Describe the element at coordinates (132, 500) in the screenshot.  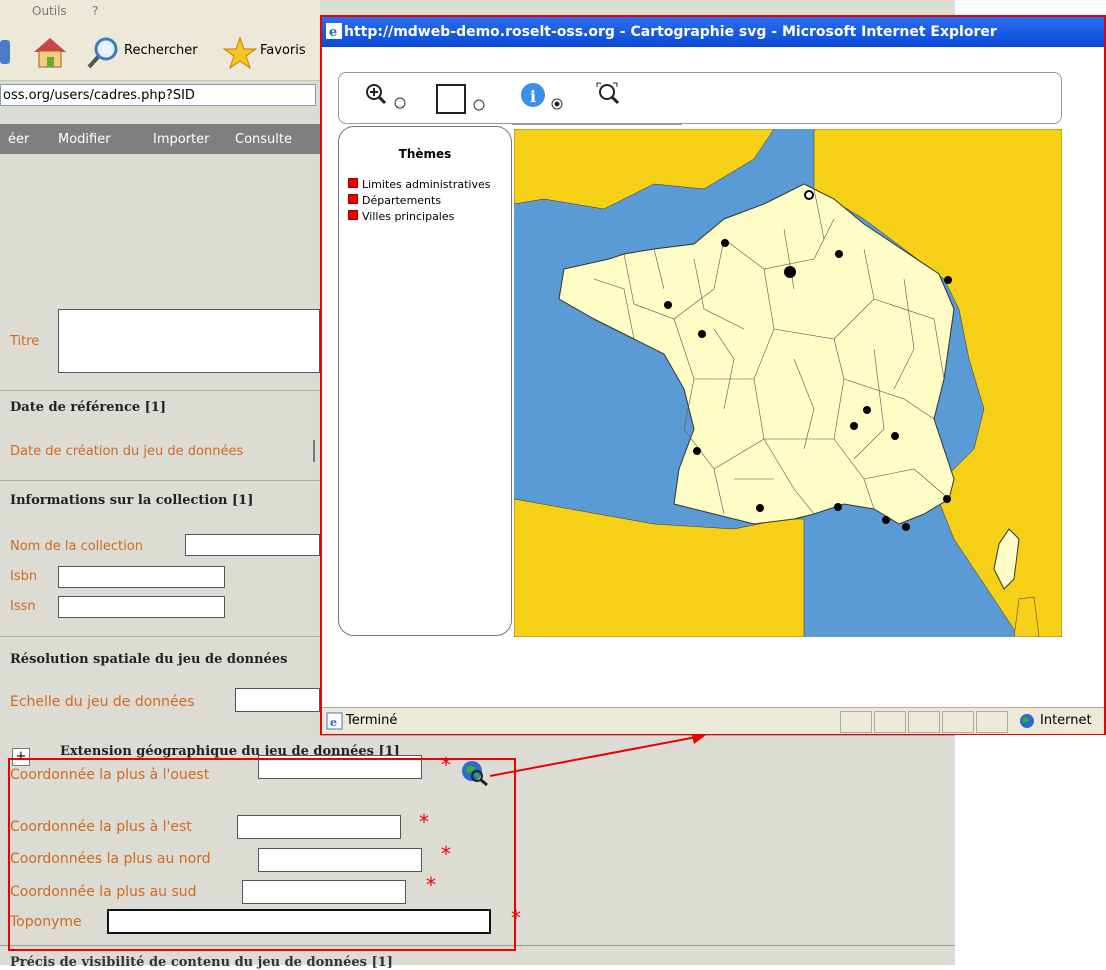
I see `collection-header: Informations sur la collection [1]` at that location.